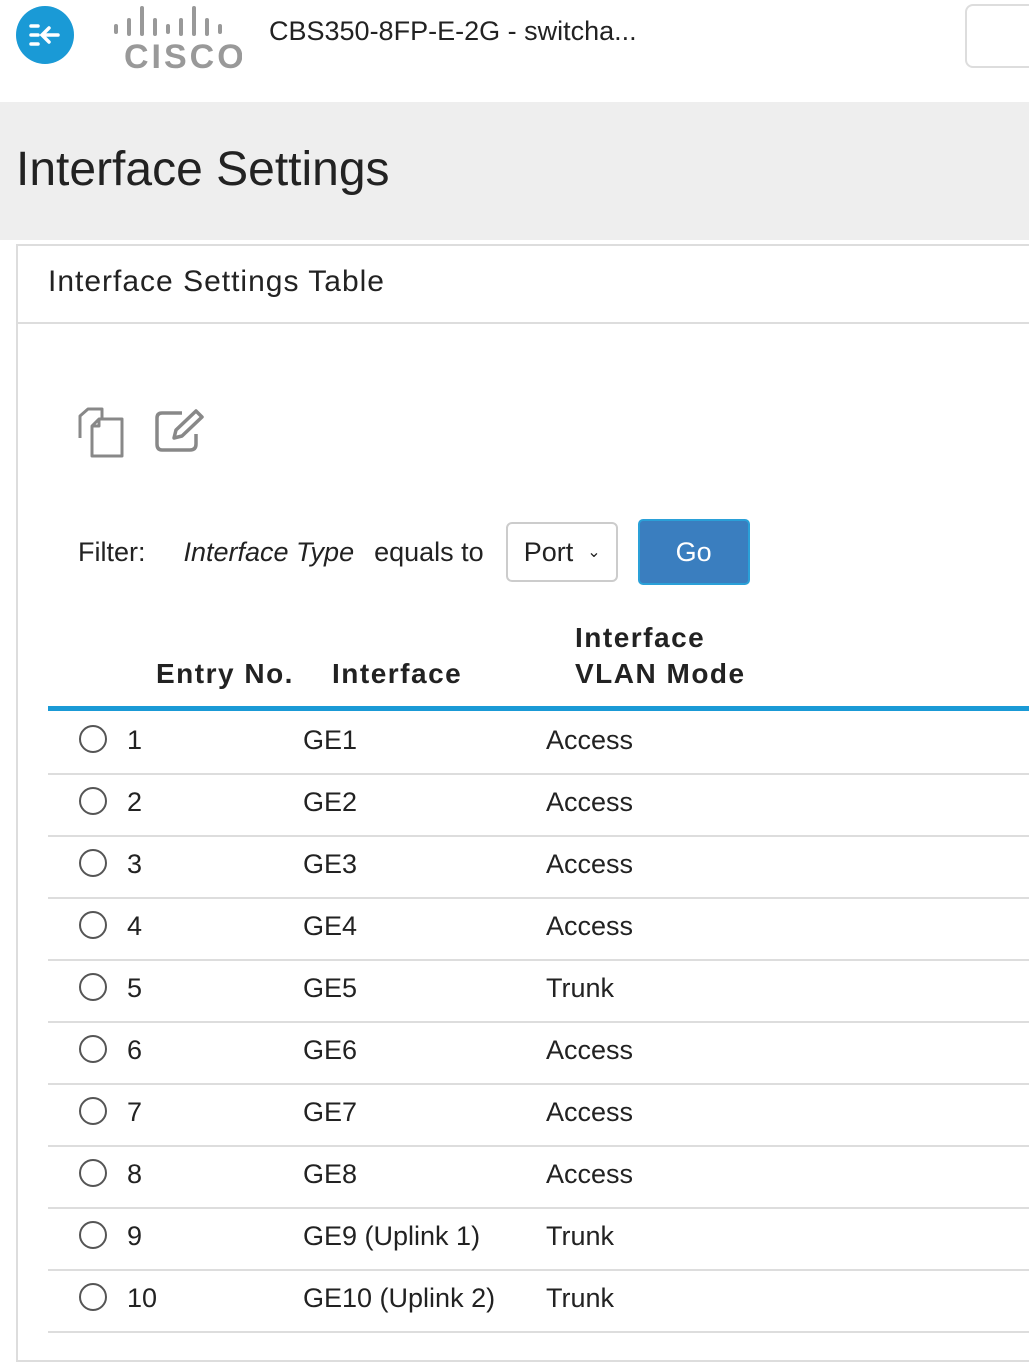  I want to click on interface-type-select: Port ⌄, so click(561, 552).